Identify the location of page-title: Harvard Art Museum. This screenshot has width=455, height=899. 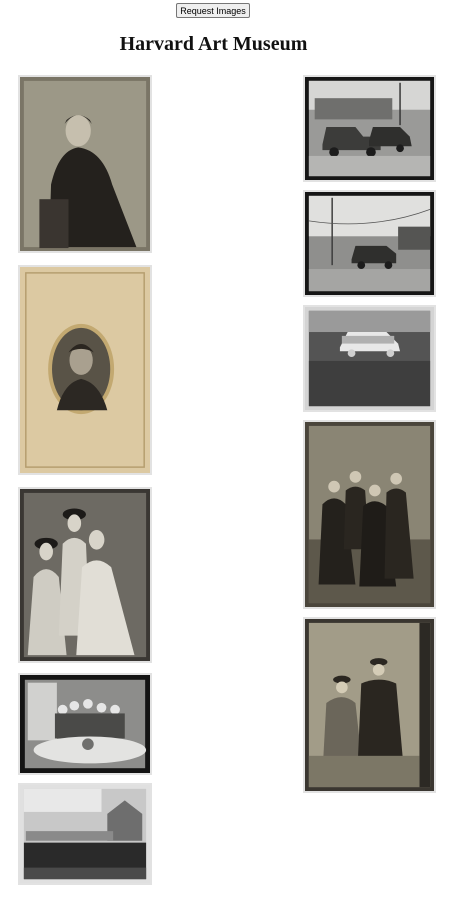
(213, 44).